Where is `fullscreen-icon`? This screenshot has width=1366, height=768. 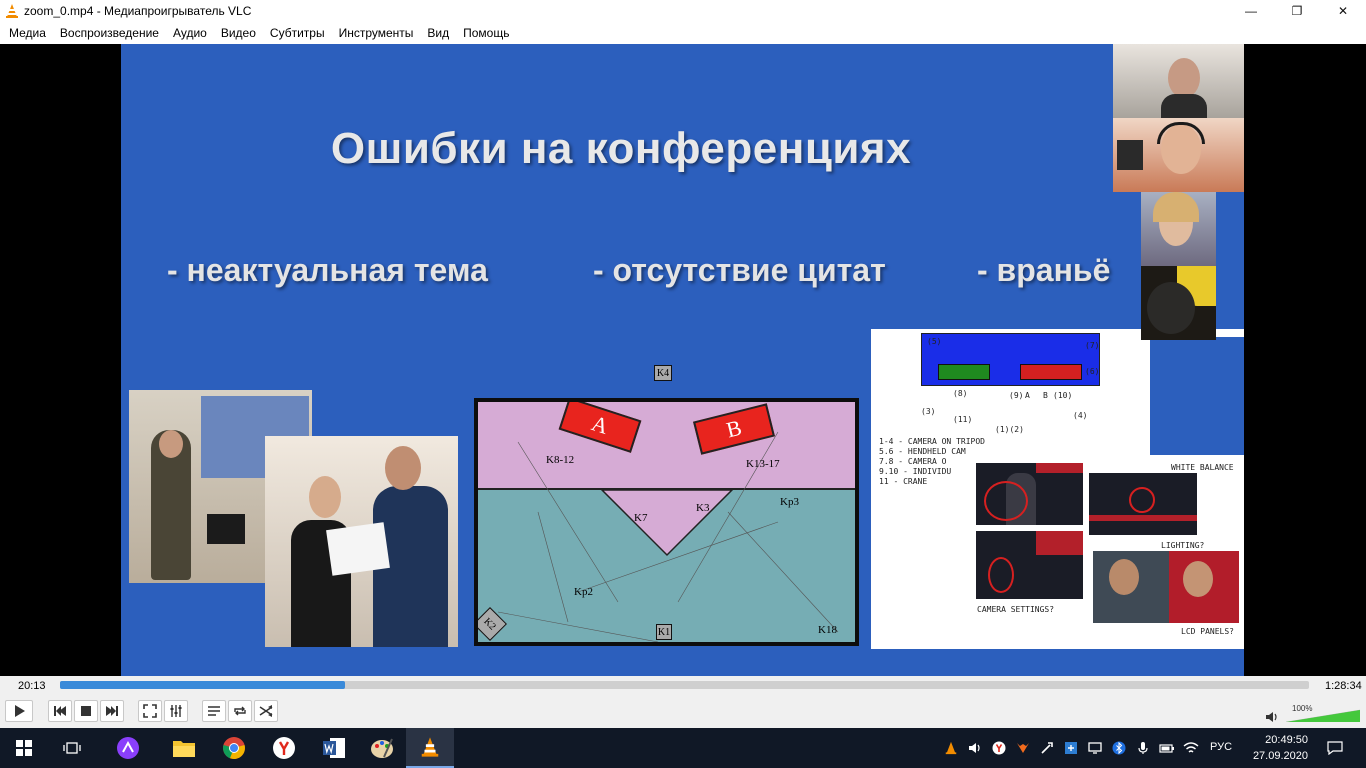 fullscreen-icon is located at coordinates (150, 711).